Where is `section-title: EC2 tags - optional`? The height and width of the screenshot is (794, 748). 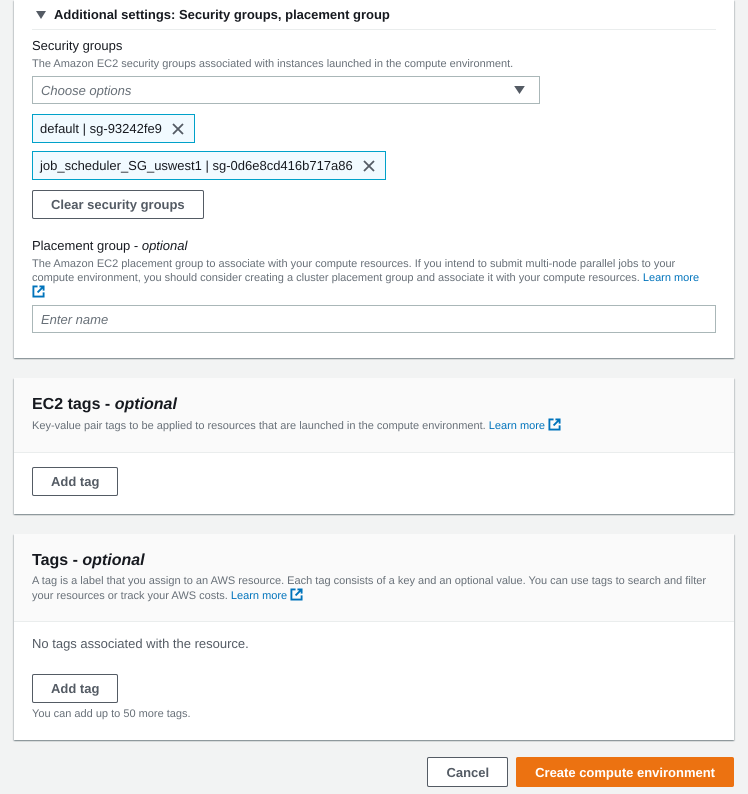 section-title: EC2 tags - optional is located at coordinates (105, 405).